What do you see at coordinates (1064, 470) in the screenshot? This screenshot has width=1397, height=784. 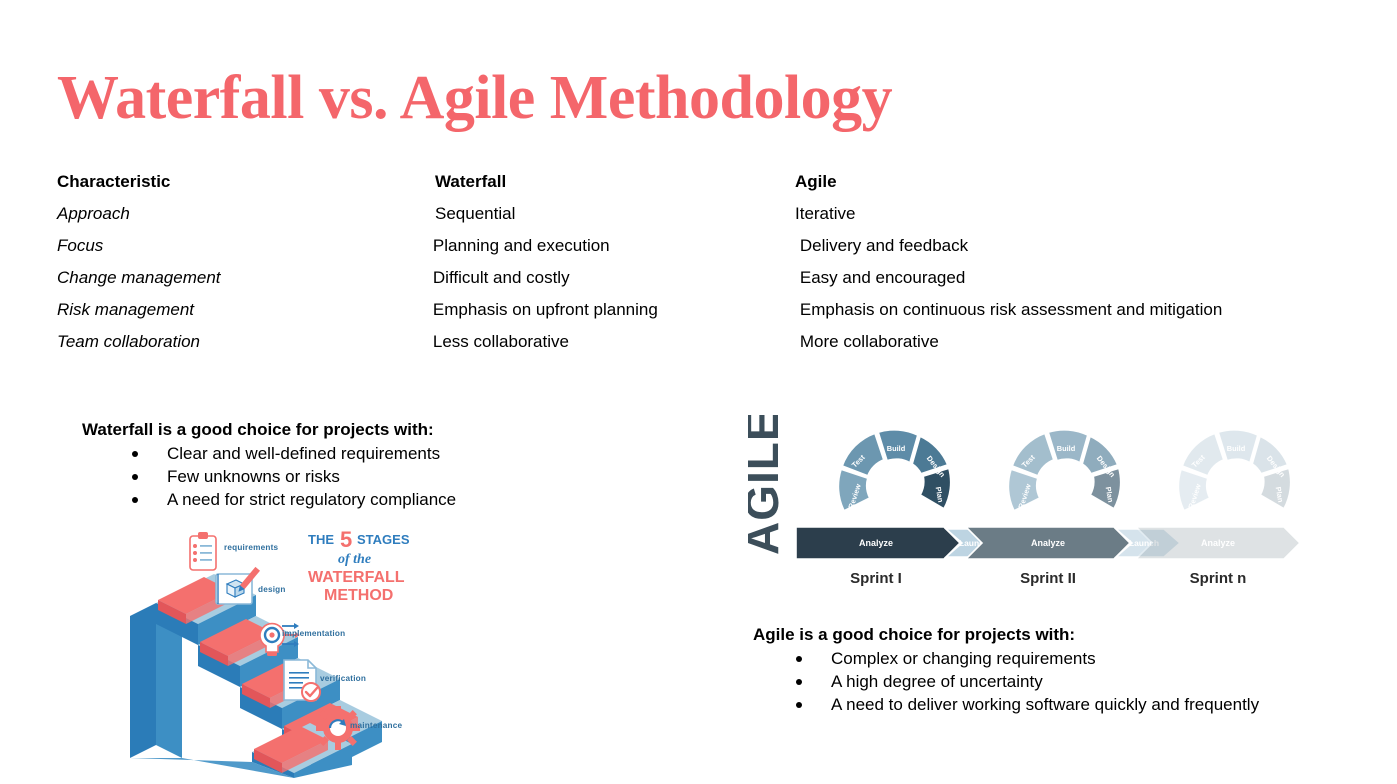 I see `sprint-cycle-2: Build Design Plan Review Test` at bounding box center [1064, 470].